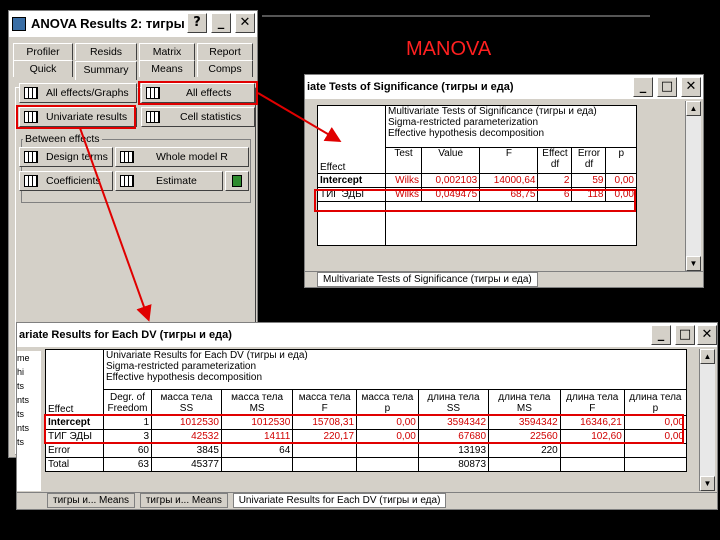 Image resolution: width=720 pixels, height=540 pixels. I want to click on arrow-to-multivariate, so click(299, 117).